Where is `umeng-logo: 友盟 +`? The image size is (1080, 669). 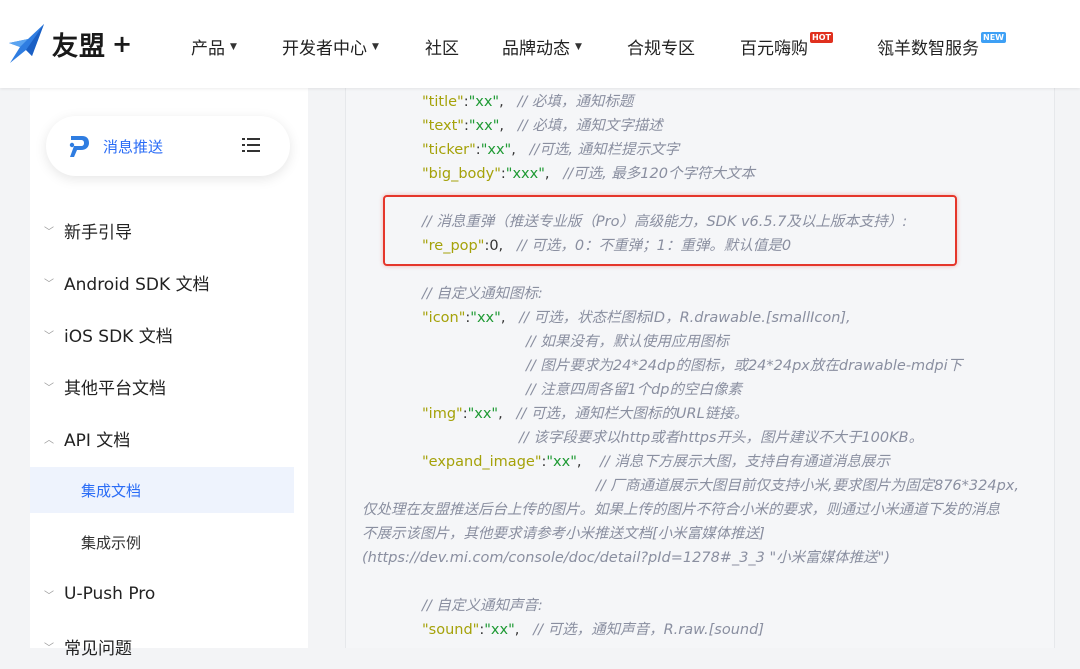 umeng-logo: 友盟 + is located at coordinates (69, 44).